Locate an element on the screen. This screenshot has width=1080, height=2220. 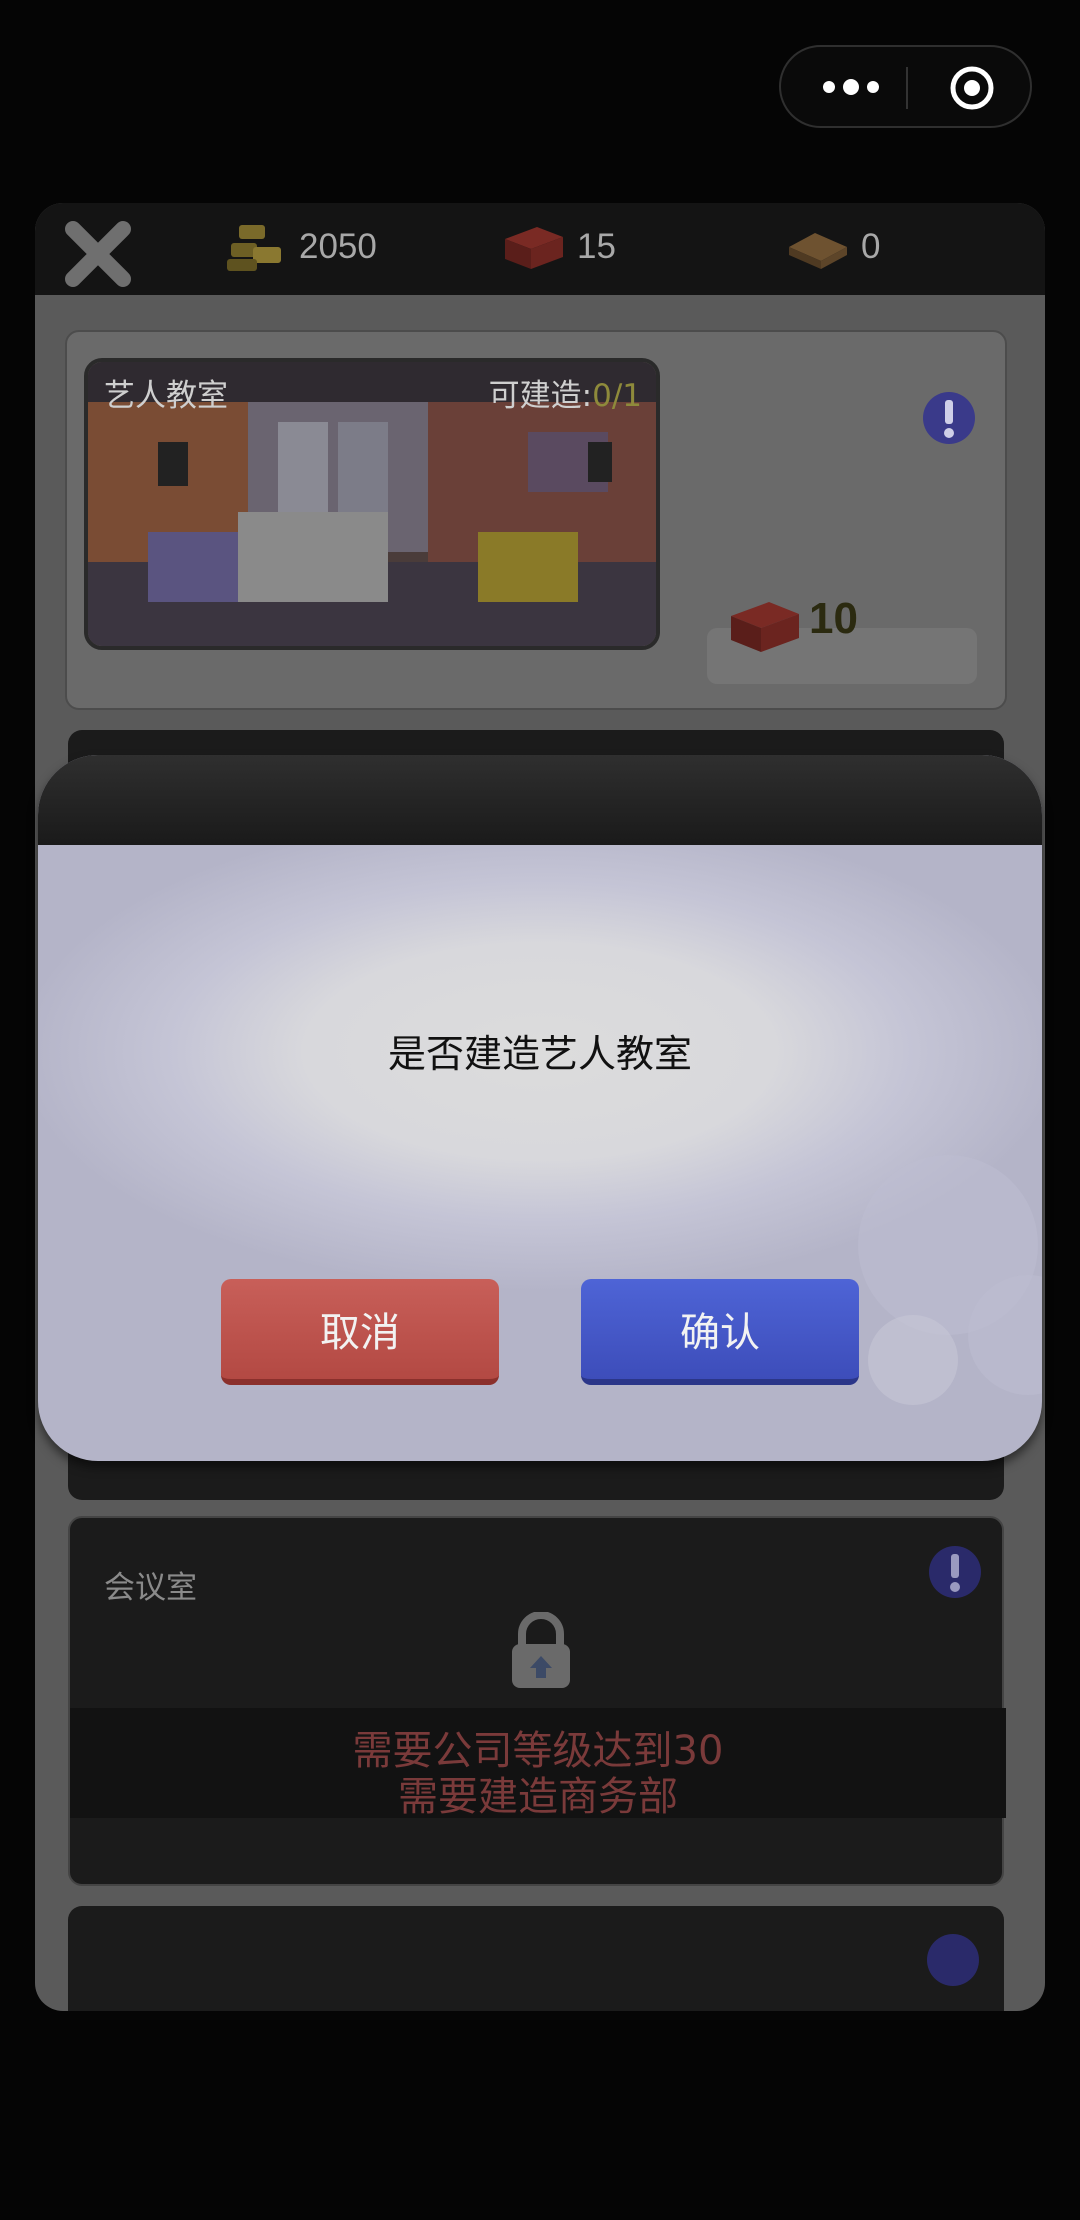
brick-resource: 15 is located at coordinates (558, 247).